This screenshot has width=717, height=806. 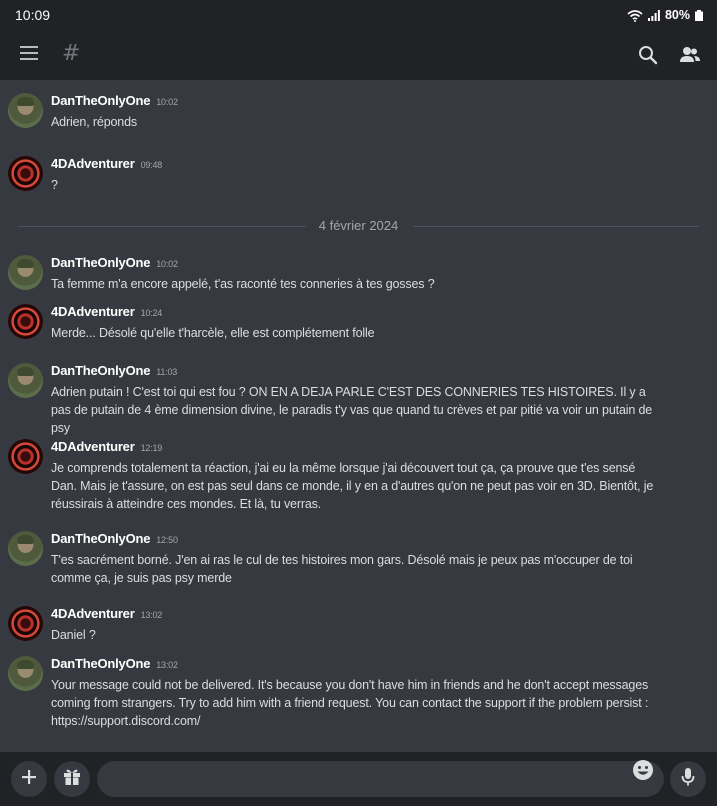 I want to click on message-timestamp: 09:48, so click(x=151, y=165).